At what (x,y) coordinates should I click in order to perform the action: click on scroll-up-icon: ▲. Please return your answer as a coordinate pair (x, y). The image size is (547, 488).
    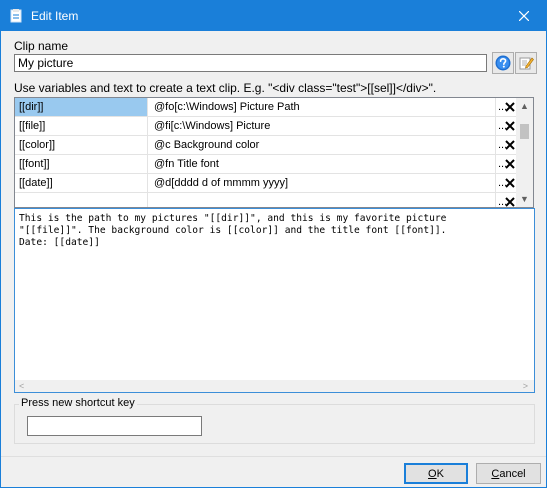
    Looking at the image, I should click on (524, 106).